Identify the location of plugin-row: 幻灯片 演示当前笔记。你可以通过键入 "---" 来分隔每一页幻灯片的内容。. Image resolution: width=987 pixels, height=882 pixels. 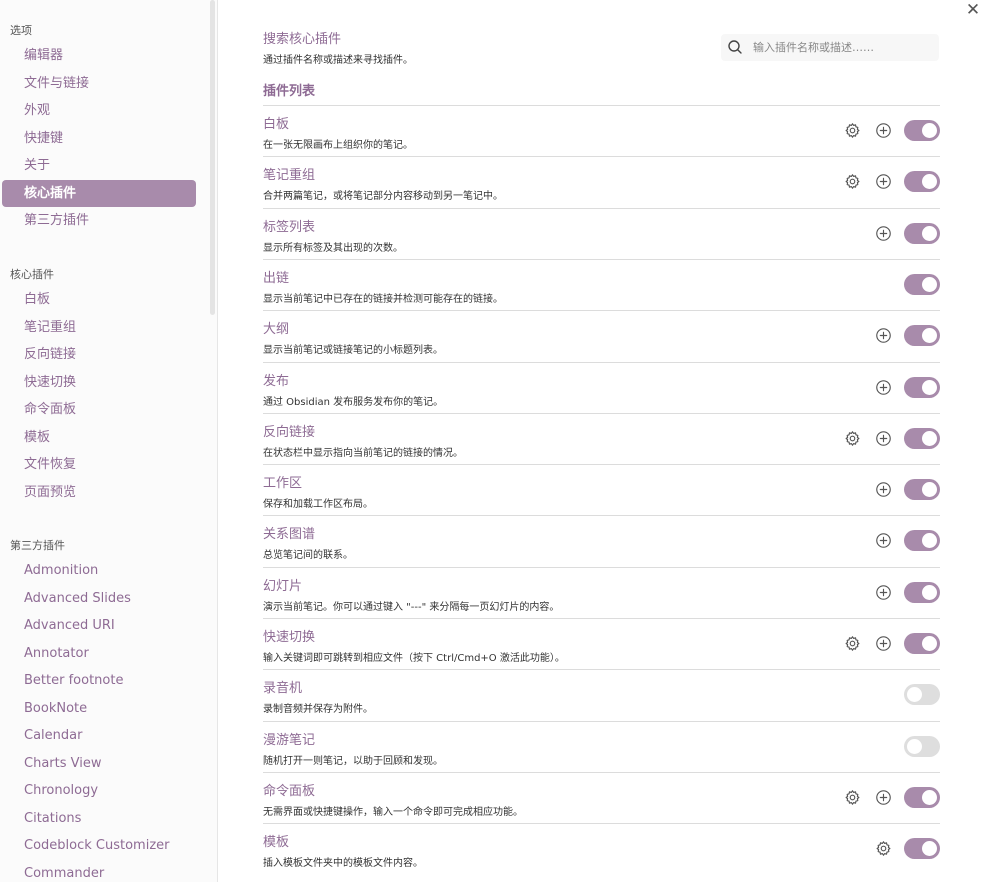
(601, 592).